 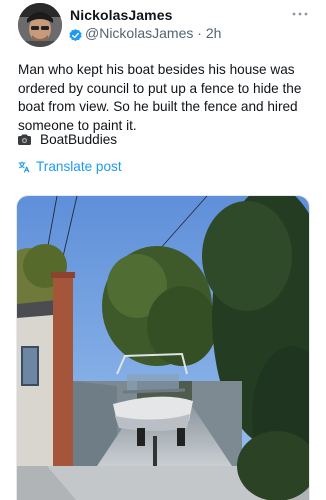 I want to click on translate-icon, so click(x=24, y=166).